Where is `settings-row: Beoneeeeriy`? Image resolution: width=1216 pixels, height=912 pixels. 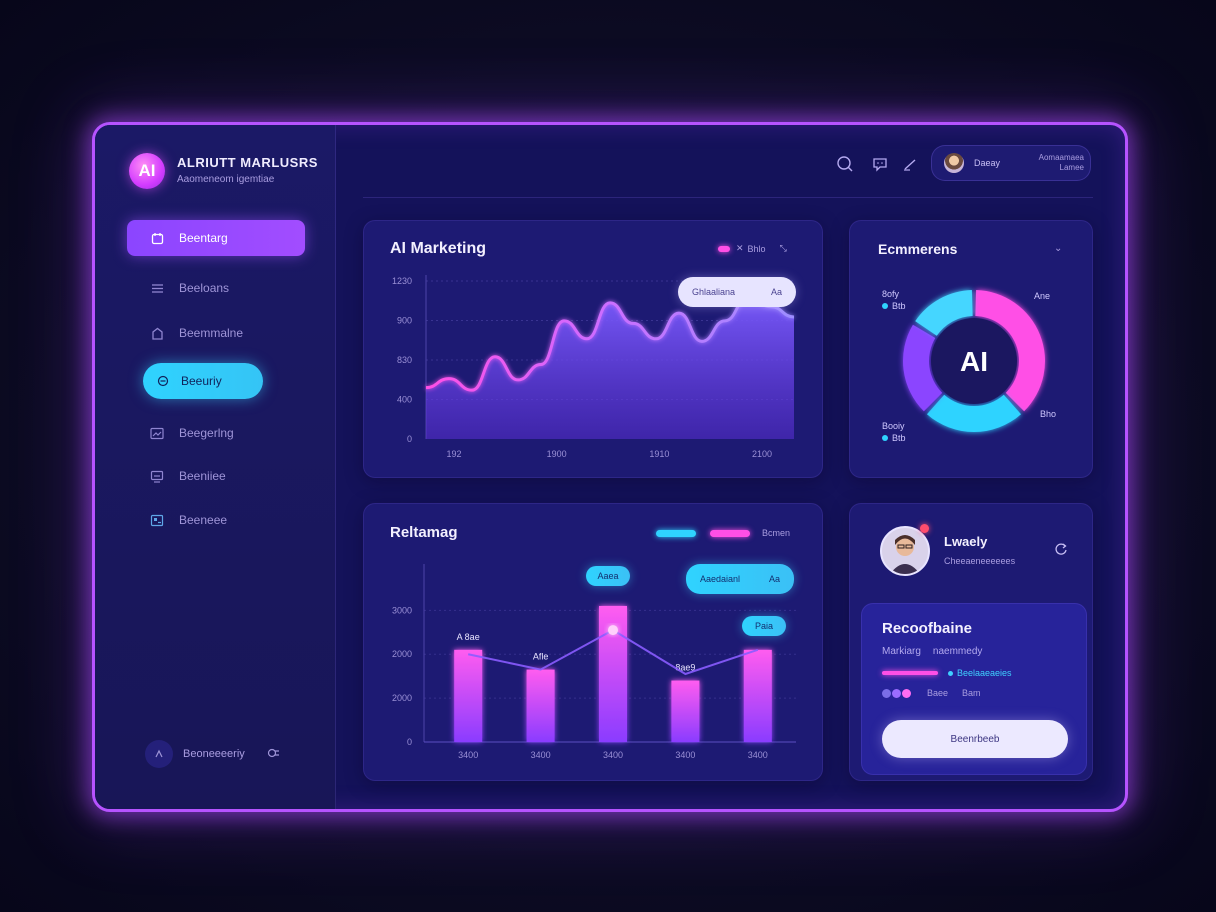 settings-row: Beoneeeeriy is located at coordinates (225, 754).